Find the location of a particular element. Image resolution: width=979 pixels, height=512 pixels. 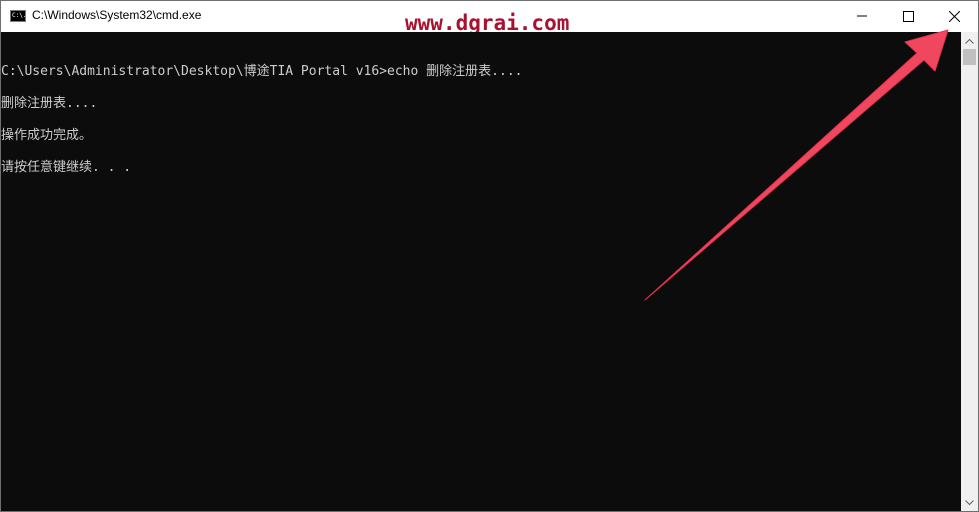

maximize-icon is located at coordinates (908, 16).